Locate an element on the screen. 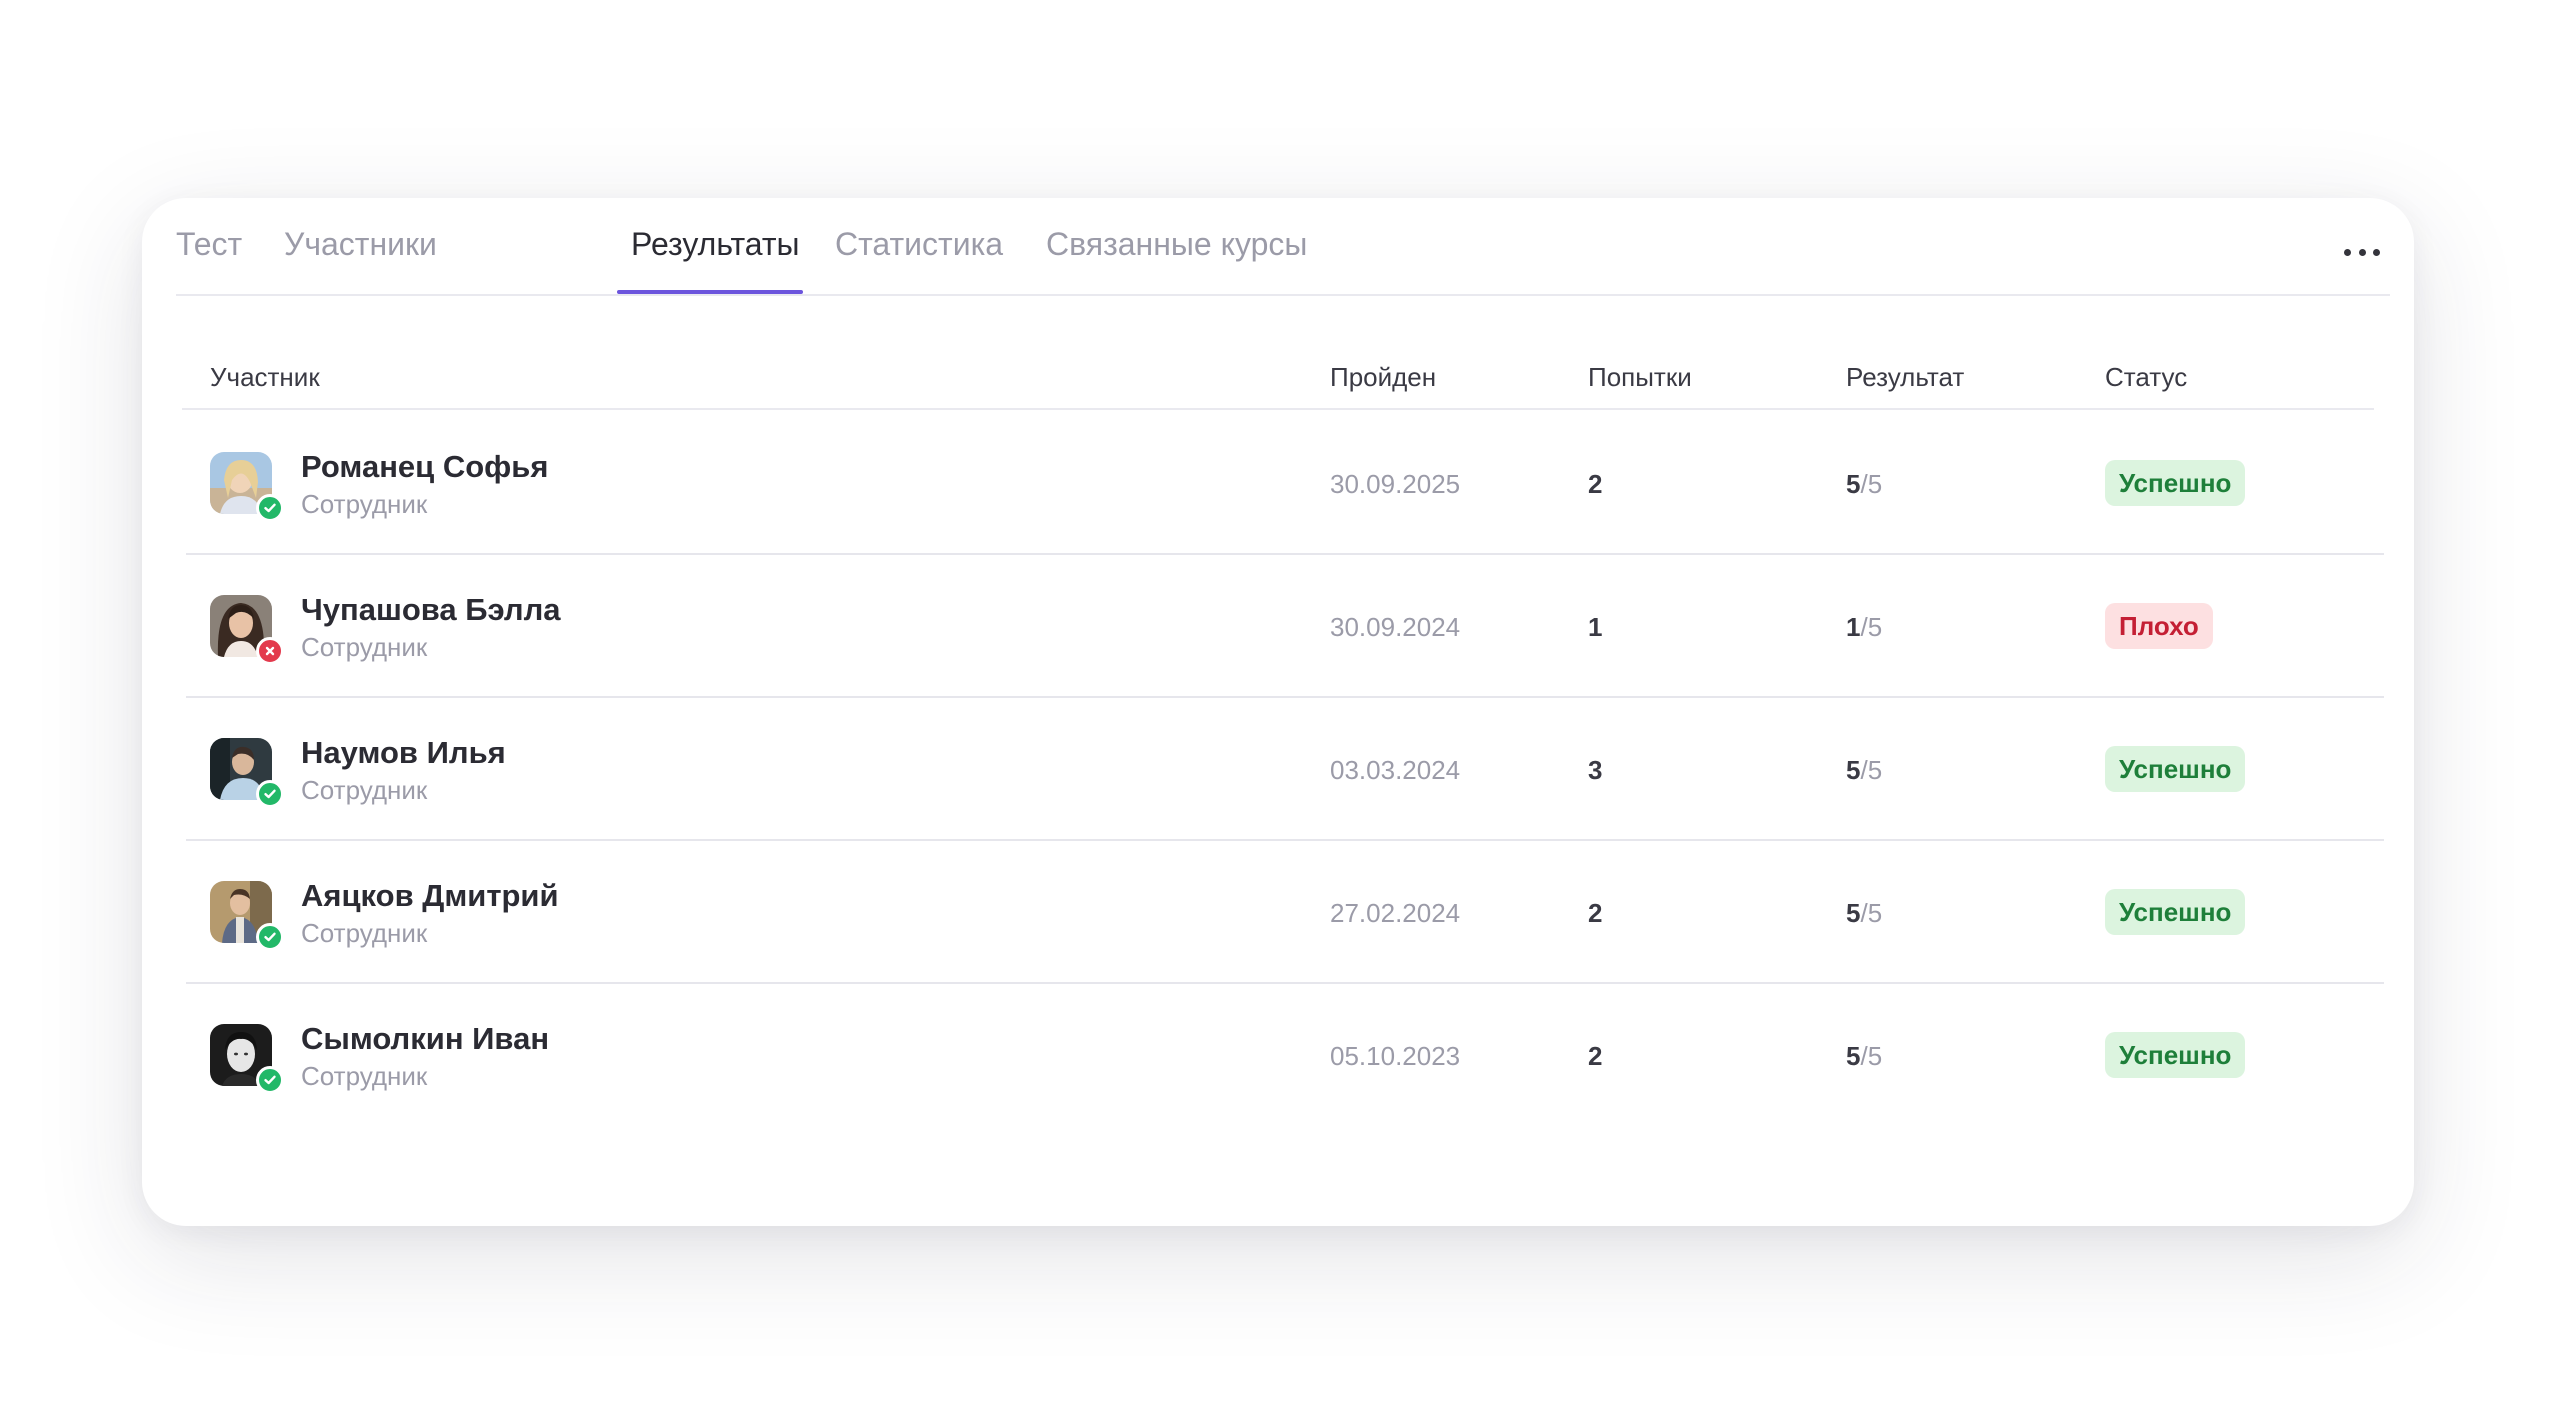 The height and width of the screenshot is (1422, 2550). status-badge: Плохо is located at coordinates (2159, 626).